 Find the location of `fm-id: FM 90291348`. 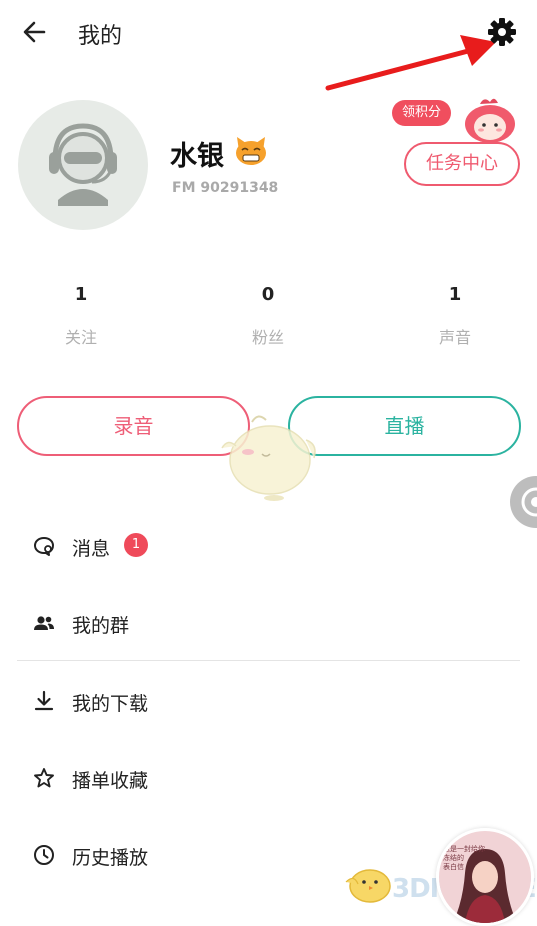

fm-id: FM 90291348 is located at coordinates (225, 188).